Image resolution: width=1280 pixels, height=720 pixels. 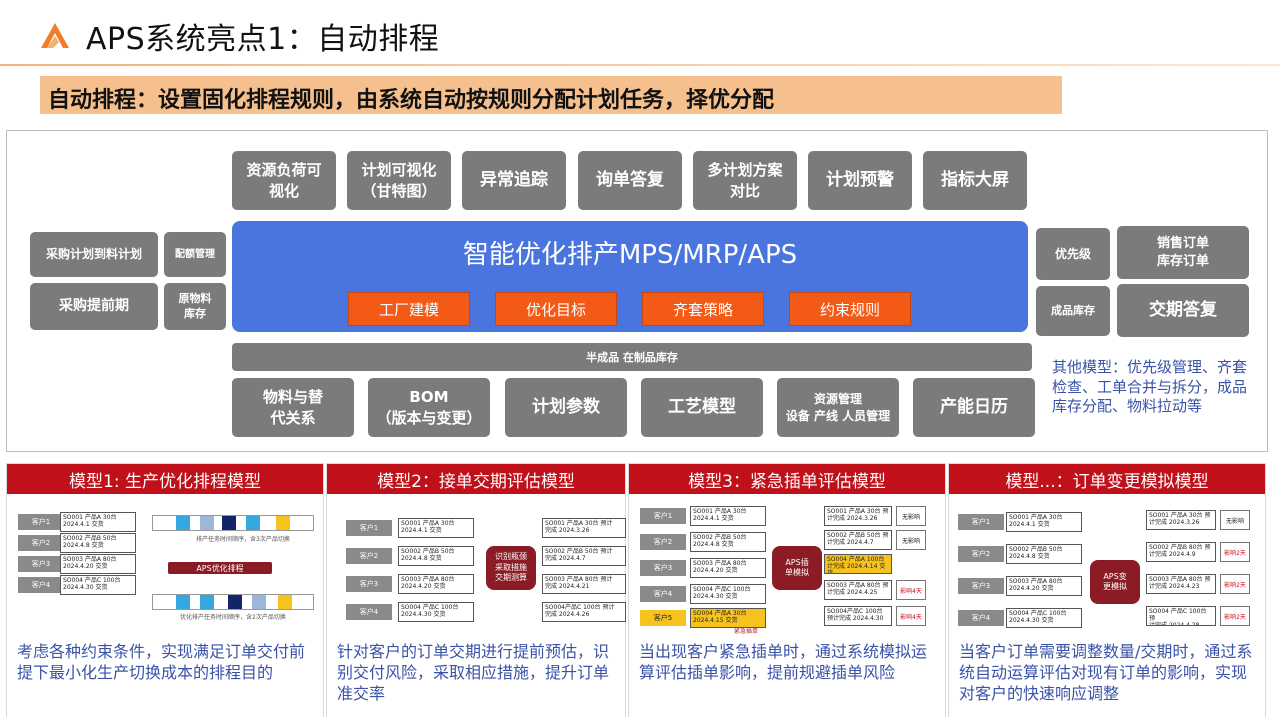 I want to click on p4-result: SO001 产品A 30台 预 计完成 2024.3.26, so click(x=1181, y=520).